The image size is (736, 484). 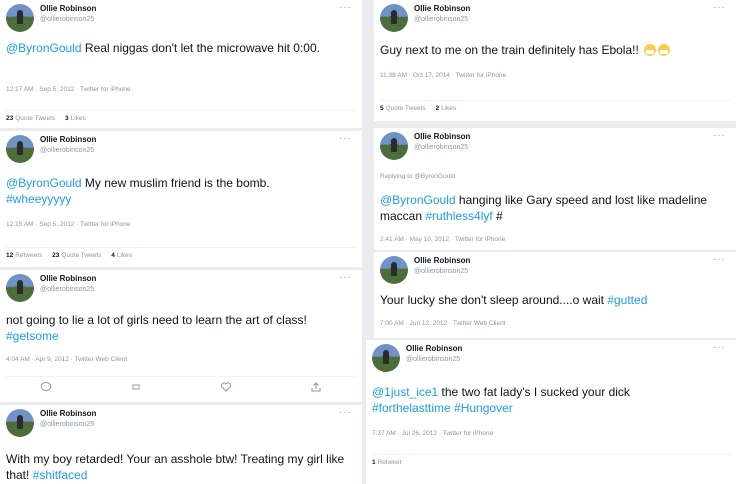 What do you see at coordinates (445, 108) in the screenshot?
I see `likes-count: 2 Likes` at bounding box center [445, 108].